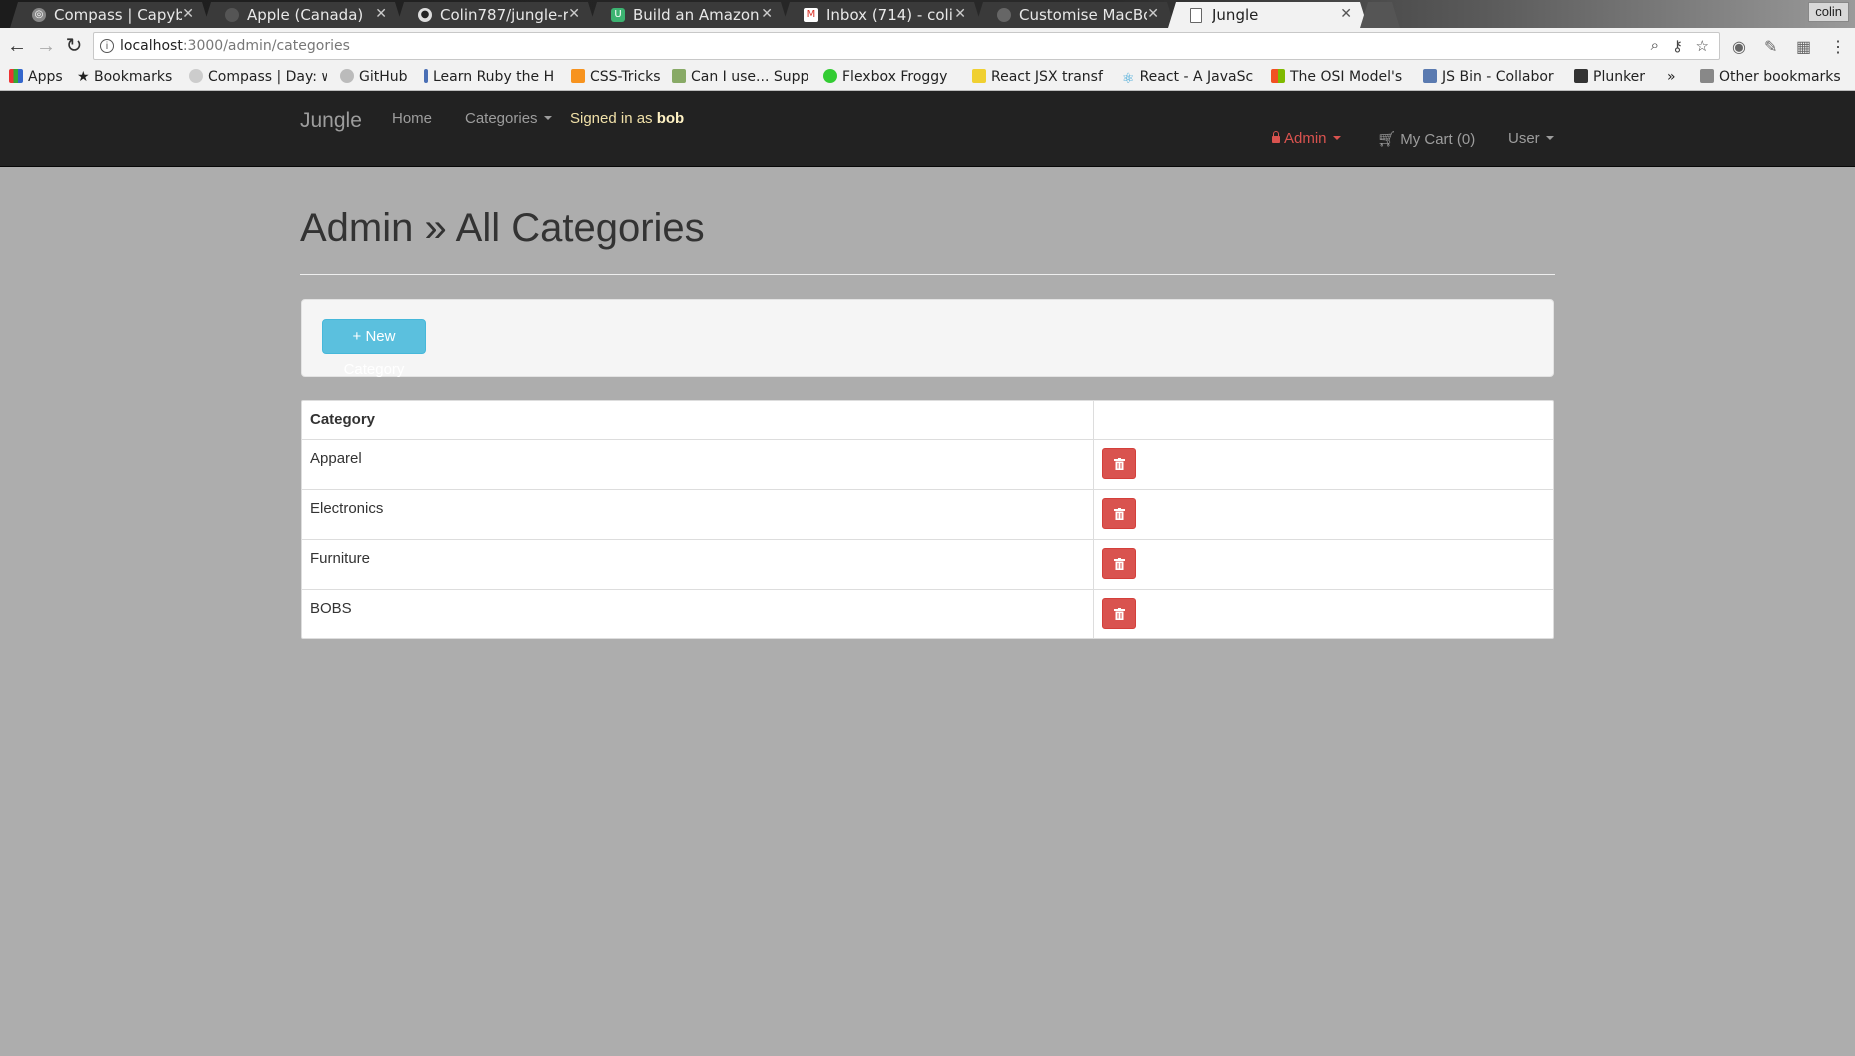 This screenshot has height=1056, width=1855. What do you see at coordinates (927, 514) in the screenshot?
I see `table-row: Electronics` at bounding box center [927, 514].